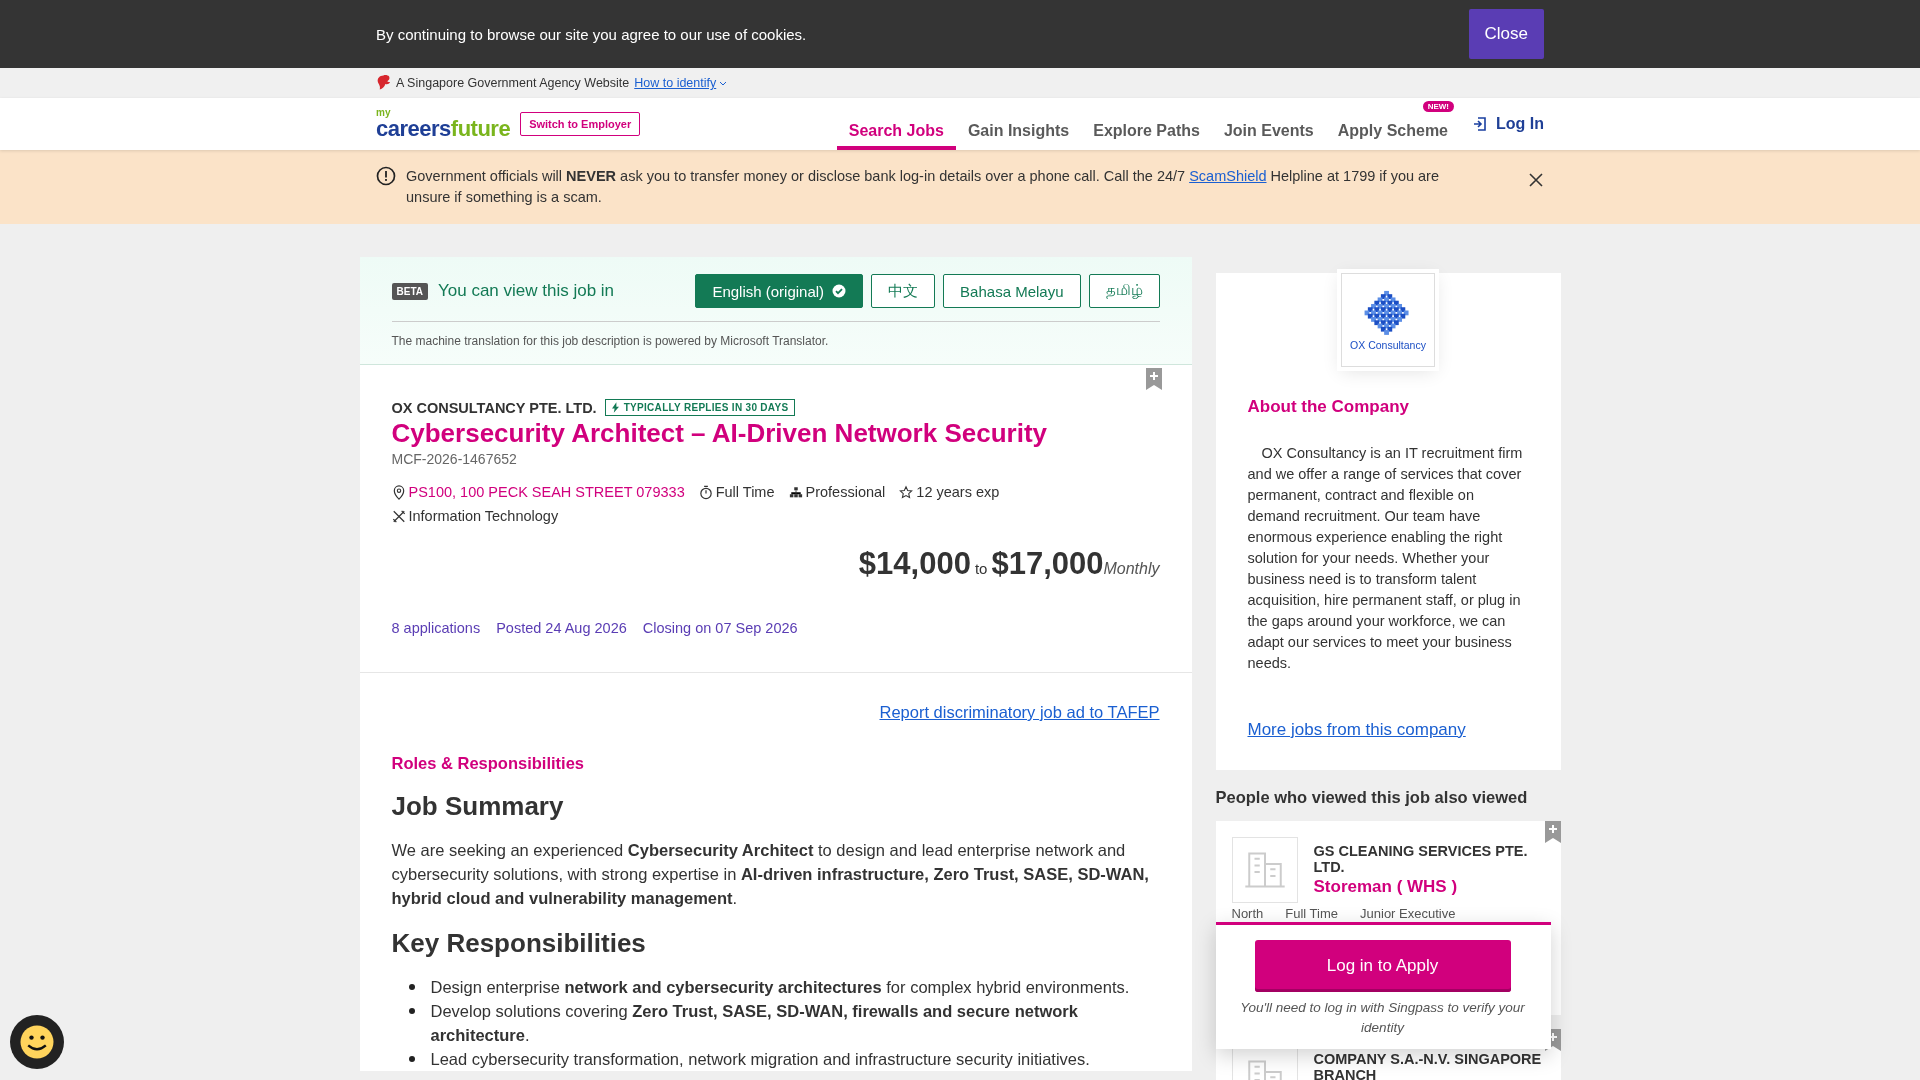  Describe the element at coordinates (1506, 34) in the screenshot. I see `close-button: Close` at that location.